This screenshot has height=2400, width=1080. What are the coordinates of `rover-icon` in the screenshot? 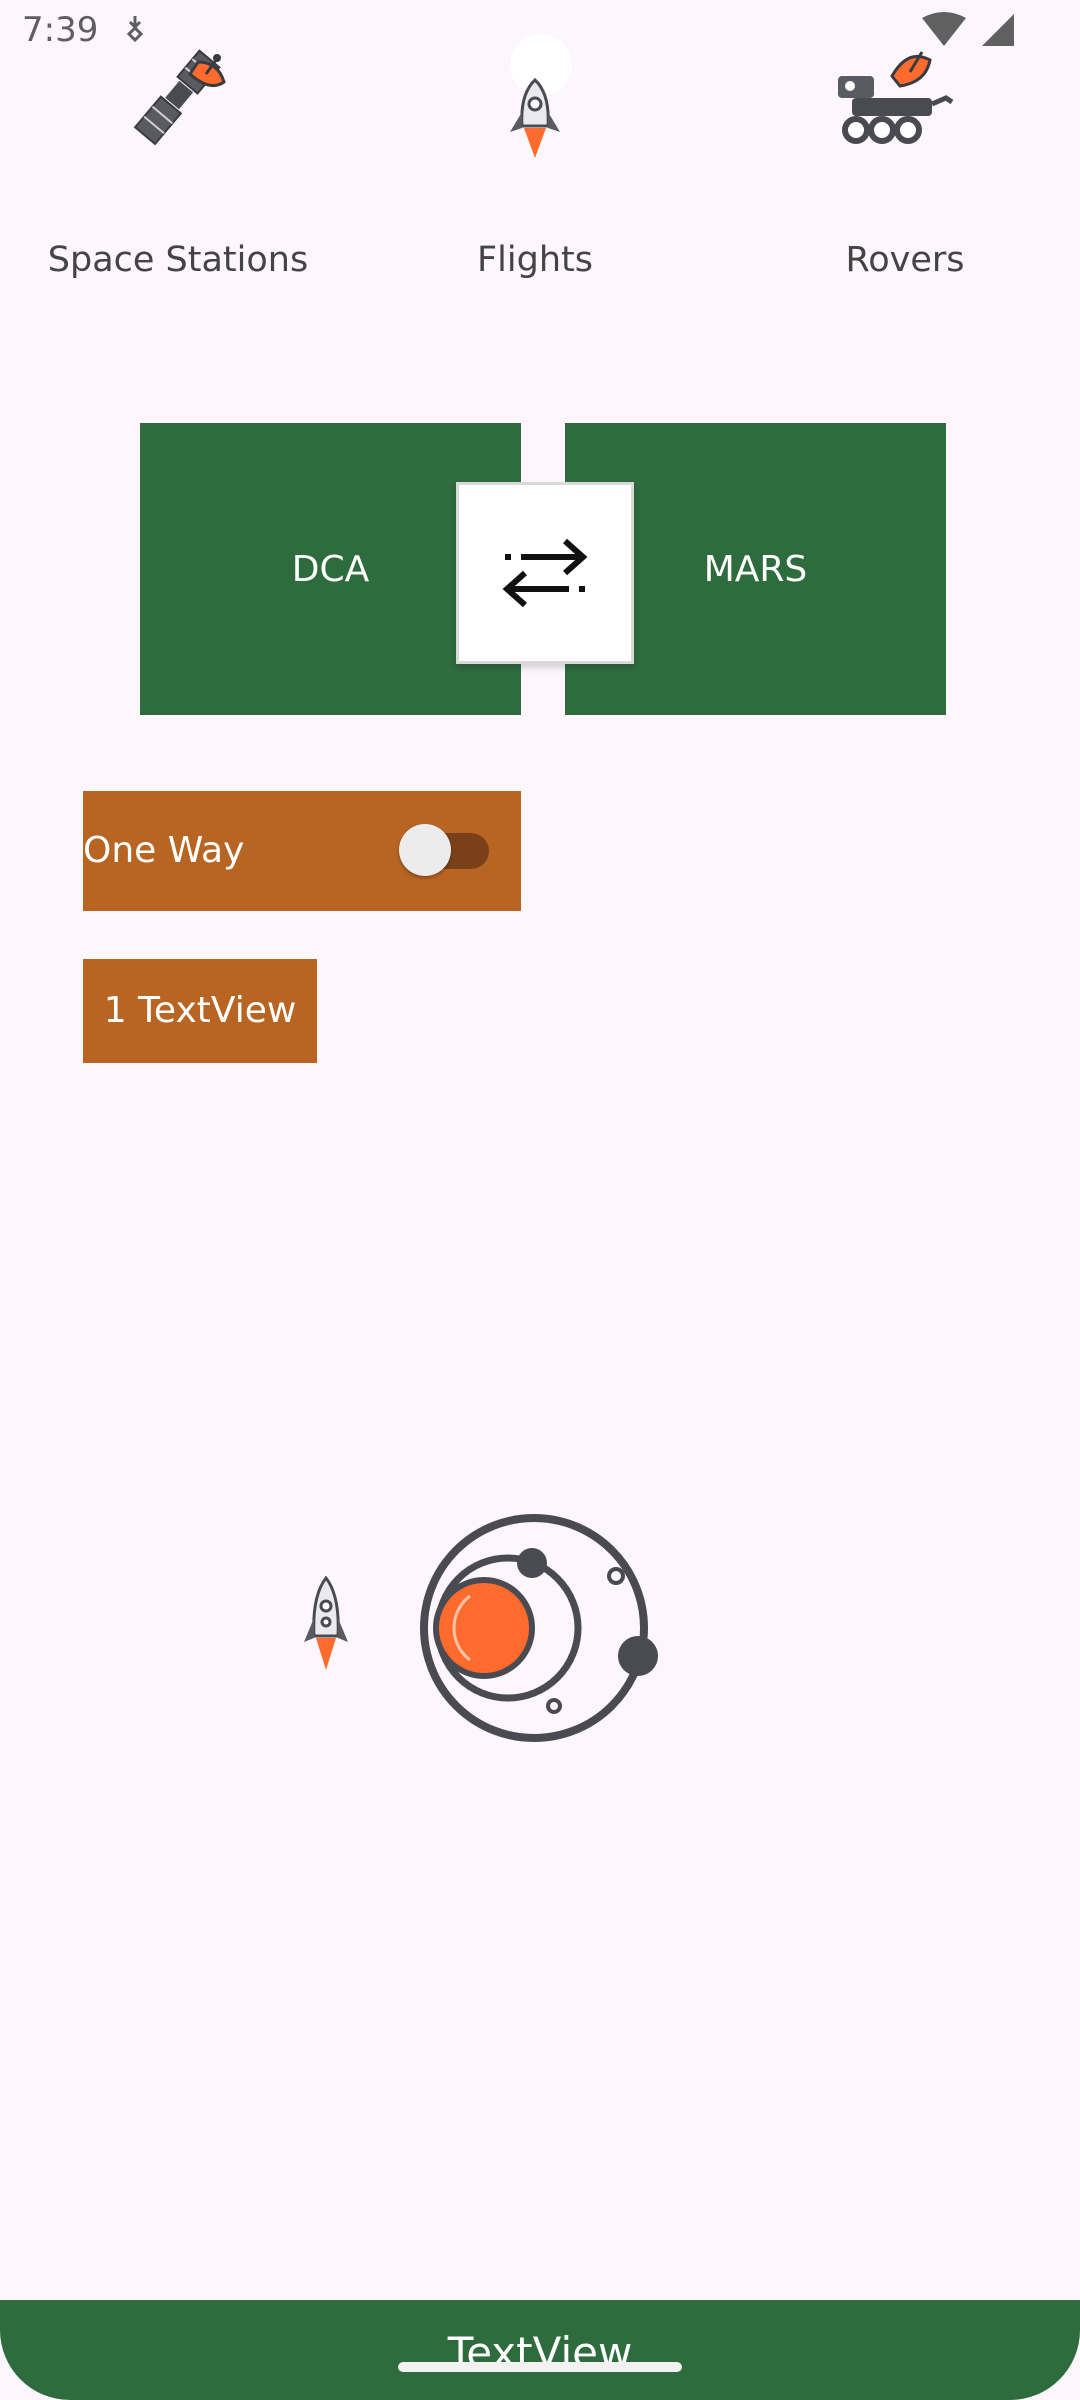 It's located at (896, 97).